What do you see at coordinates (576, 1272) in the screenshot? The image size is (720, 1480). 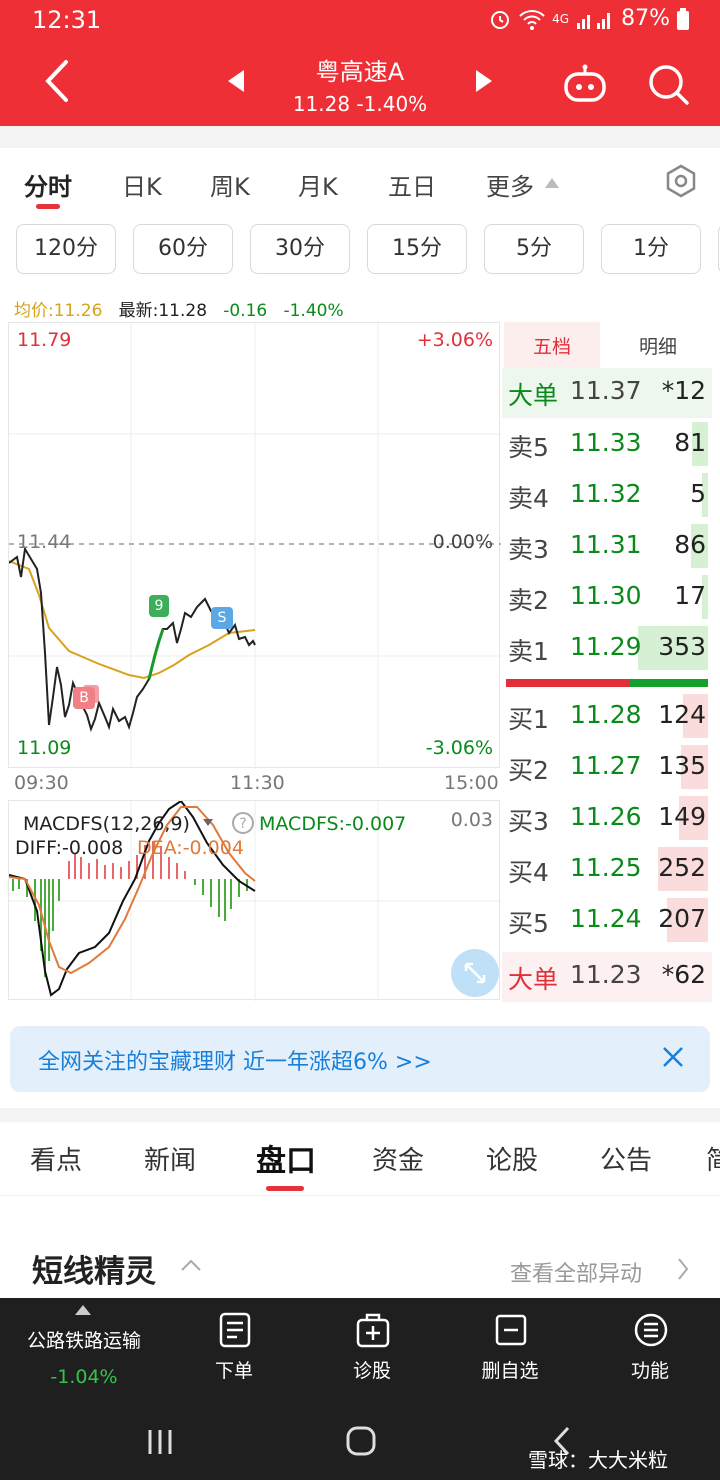 I see `view-all-alerts-link: 查看全部异动` at bounding box center [576, 1272].